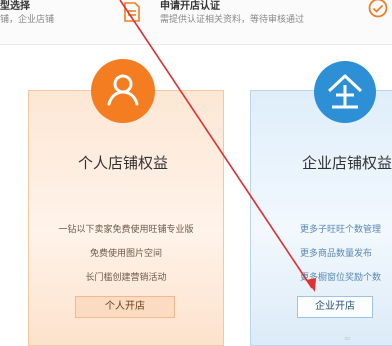 The image size is (392, 346). Describe the element at coordinates (125, 254) in the screenshot. I see `personal-benefit-2: 免费使用图片空间` at that location.